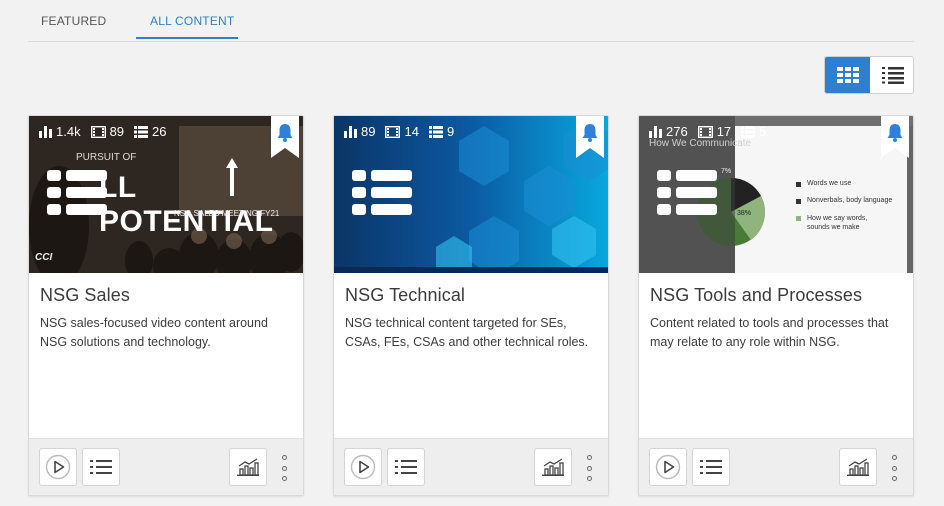 Image resolution: width=944 pixels, height=506 pixels. Describe the element at coordinates (106, 157) in the screenshot. I see `thumb-text-pursuit: PURSUIT OF` at that location.